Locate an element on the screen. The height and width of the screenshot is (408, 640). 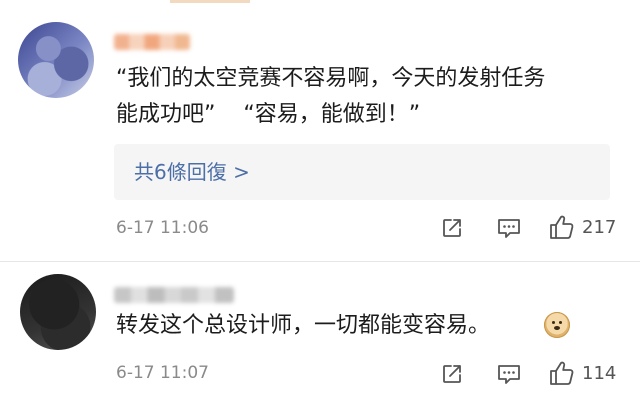
like-button: 217 is located at coordinates (582, 227).